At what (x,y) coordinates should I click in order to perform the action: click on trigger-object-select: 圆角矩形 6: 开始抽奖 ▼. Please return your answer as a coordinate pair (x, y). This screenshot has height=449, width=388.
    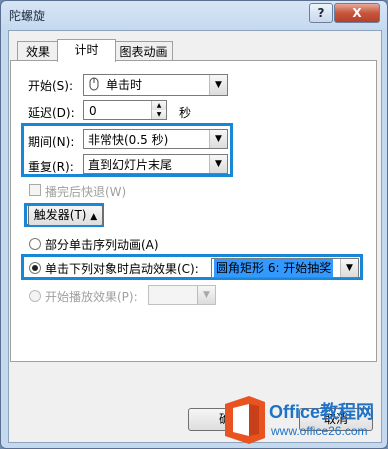
    Looking at the image, I should click on (285, 268).